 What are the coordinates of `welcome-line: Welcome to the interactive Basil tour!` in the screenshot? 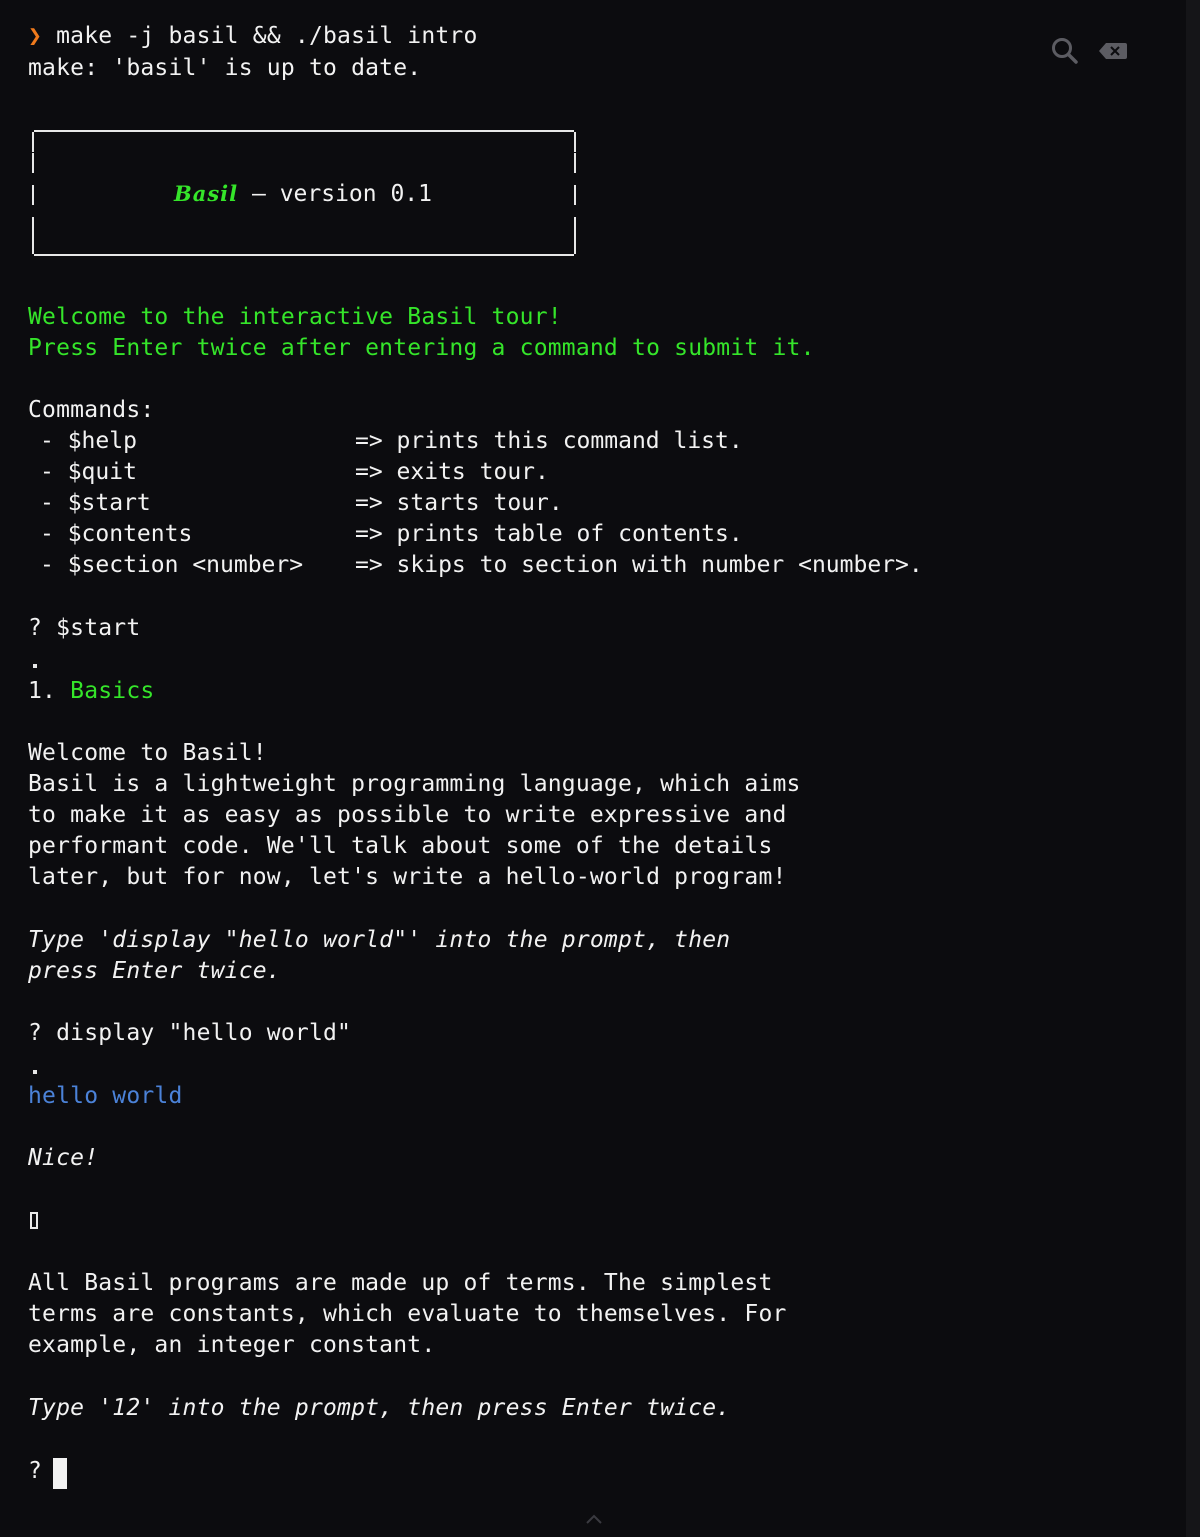 It's located at (295, 317).